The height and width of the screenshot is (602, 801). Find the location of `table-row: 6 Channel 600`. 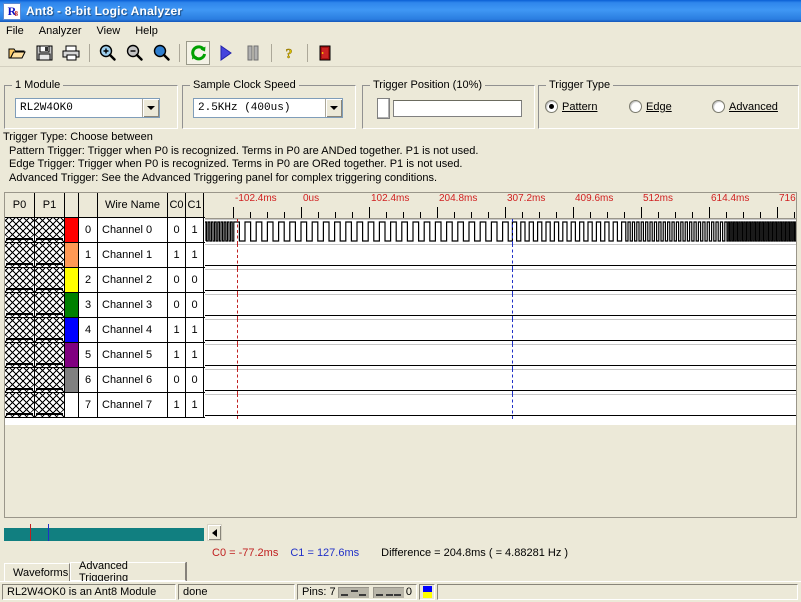

table-row: 6 Channel 600 is located at coordinates (105, 380).